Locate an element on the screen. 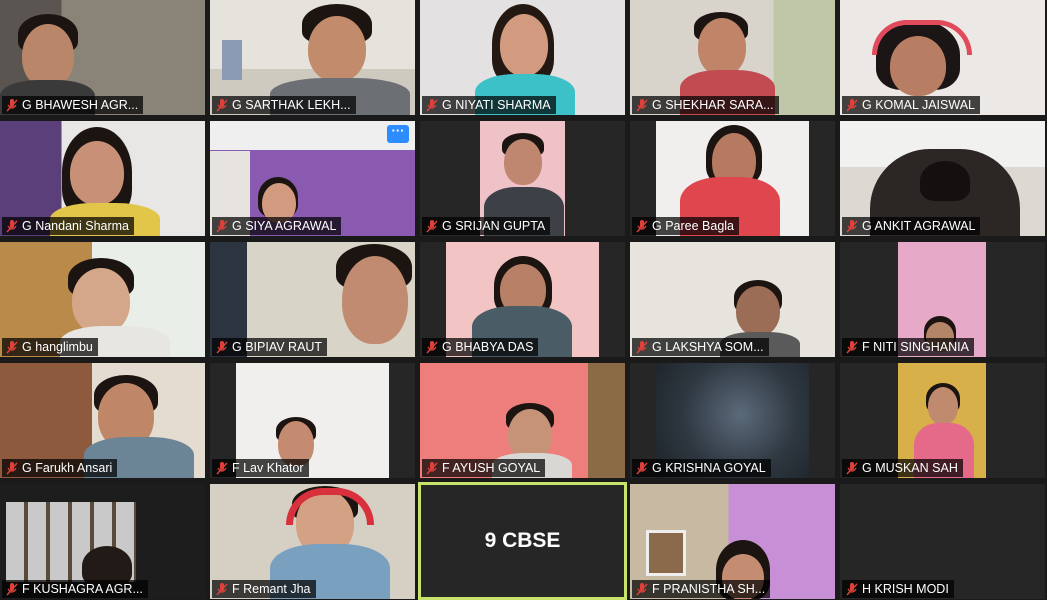 This screenshot has height=600, width=1047. participant-tile: G MUSKAN SAH is located at coordinates (942, 420).